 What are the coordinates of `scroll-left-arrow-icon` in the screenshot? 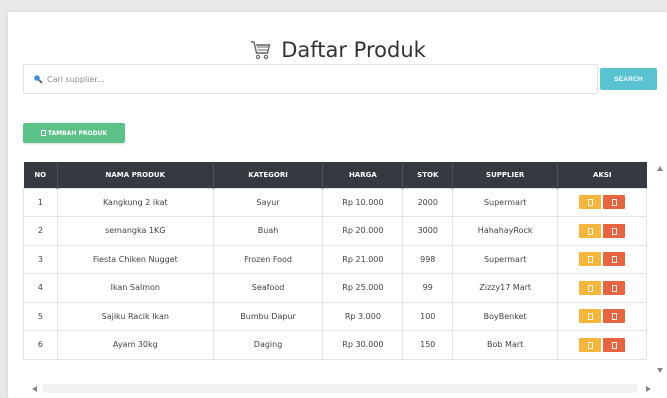 It's located at (34, 389).